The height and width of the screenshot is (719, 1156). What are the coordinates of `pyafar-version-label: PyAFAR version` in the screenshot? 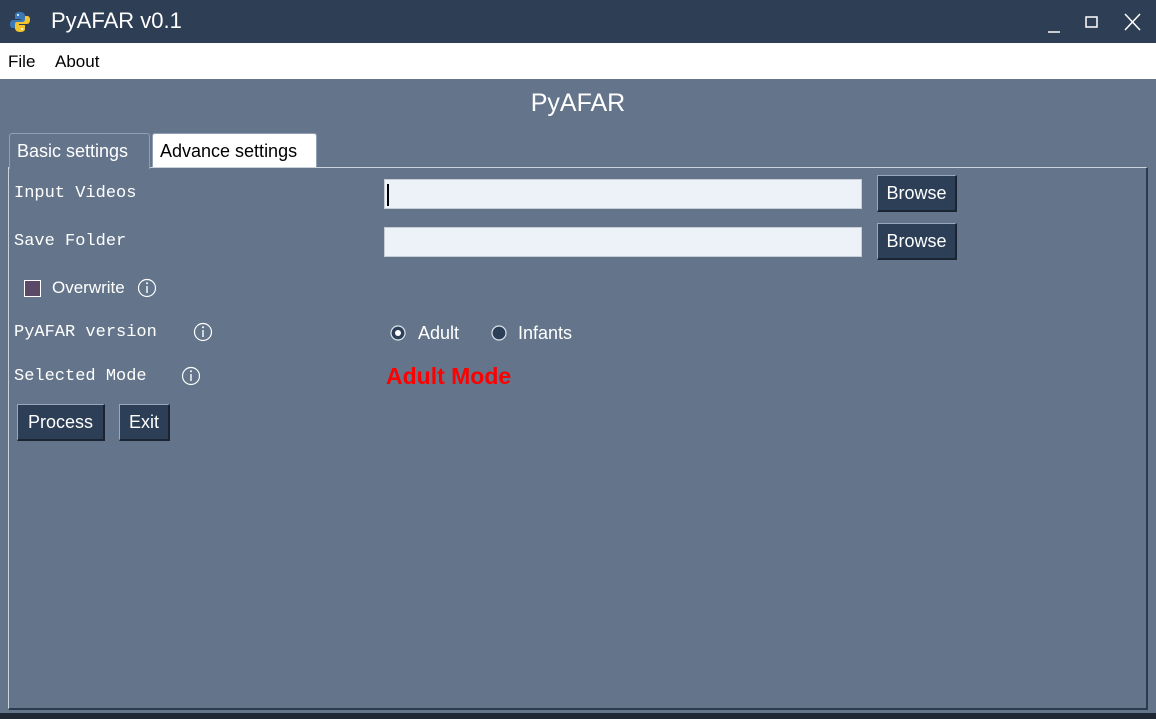 It's located at (85, 332).